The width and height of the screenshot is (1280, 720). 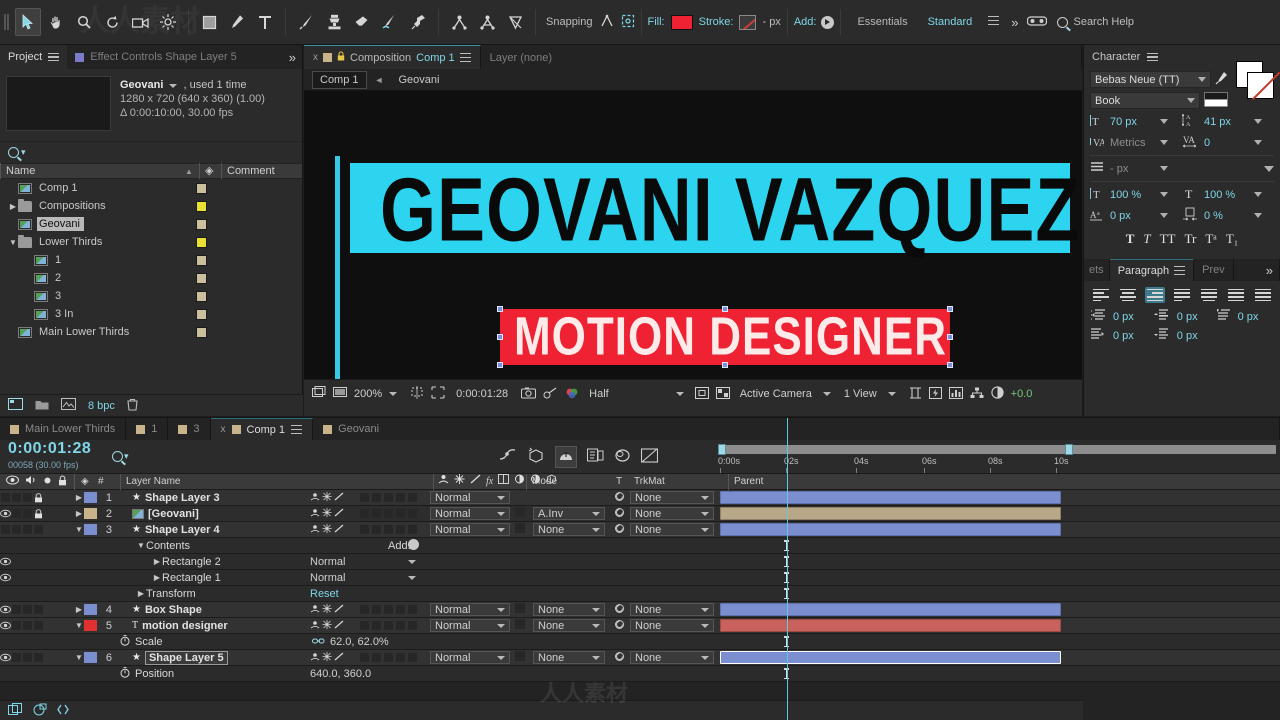 What do you see at coordinates (443, 482) in the screenshot?
I see `shy-header-icon` at bounding box center [443, 482].